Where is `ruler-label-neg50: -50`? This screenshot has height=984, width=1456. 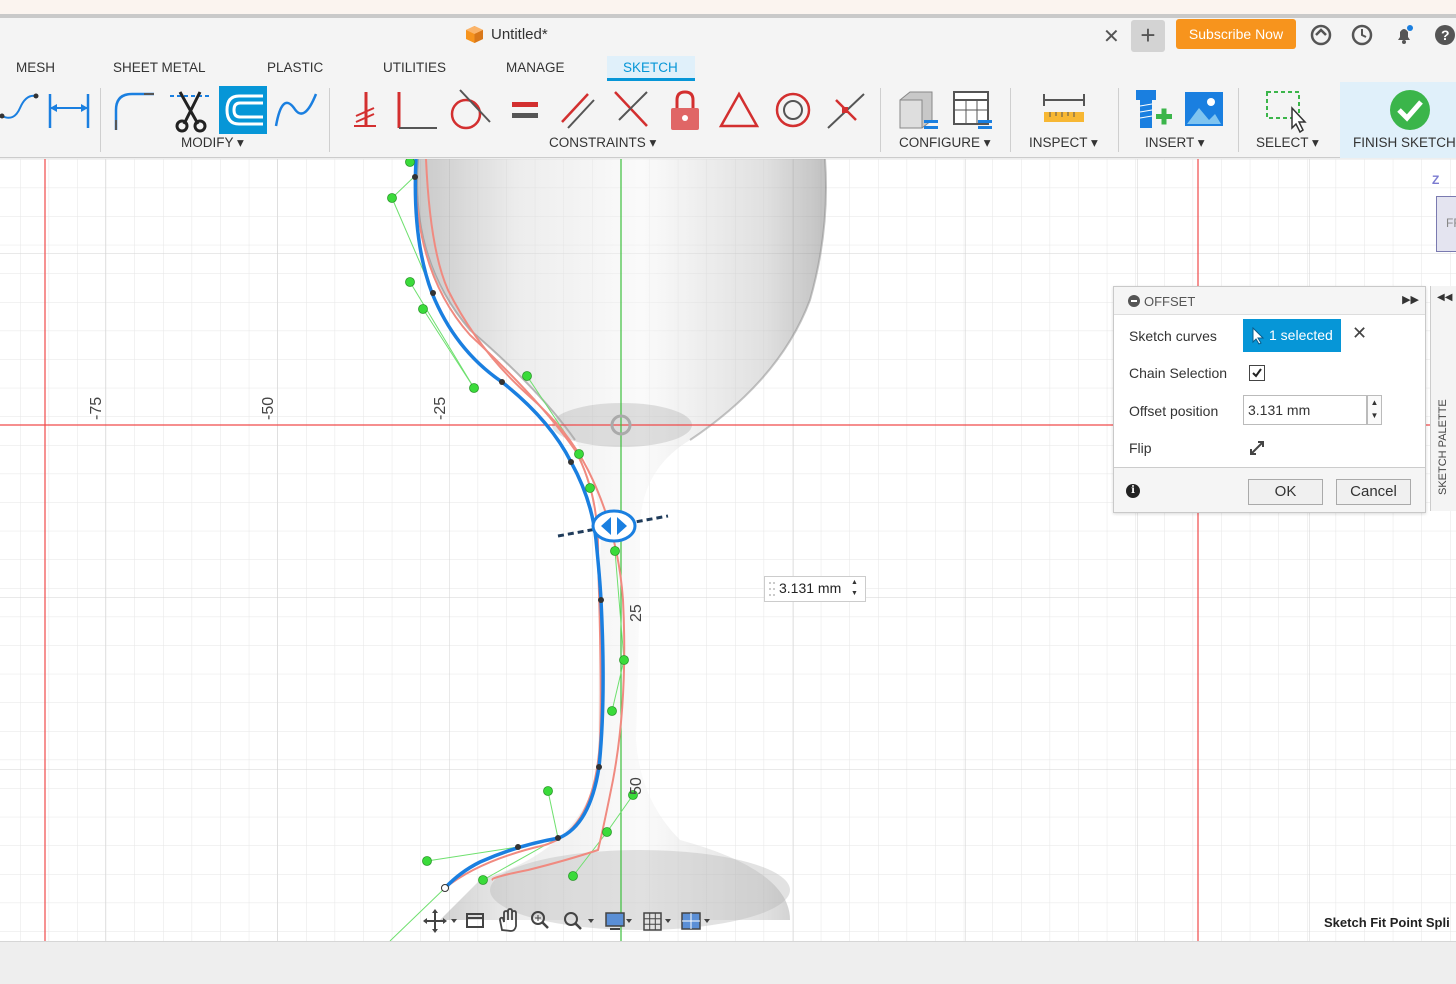 ruler-label-neg50: -50 is located at coordinates (268, 408).